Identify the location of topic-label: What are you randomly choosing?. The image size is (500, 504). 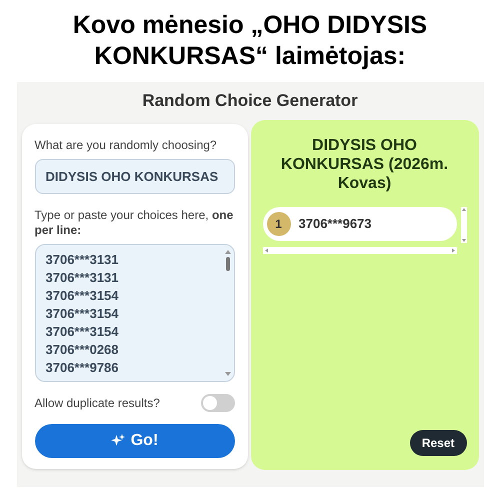
(126, 145).